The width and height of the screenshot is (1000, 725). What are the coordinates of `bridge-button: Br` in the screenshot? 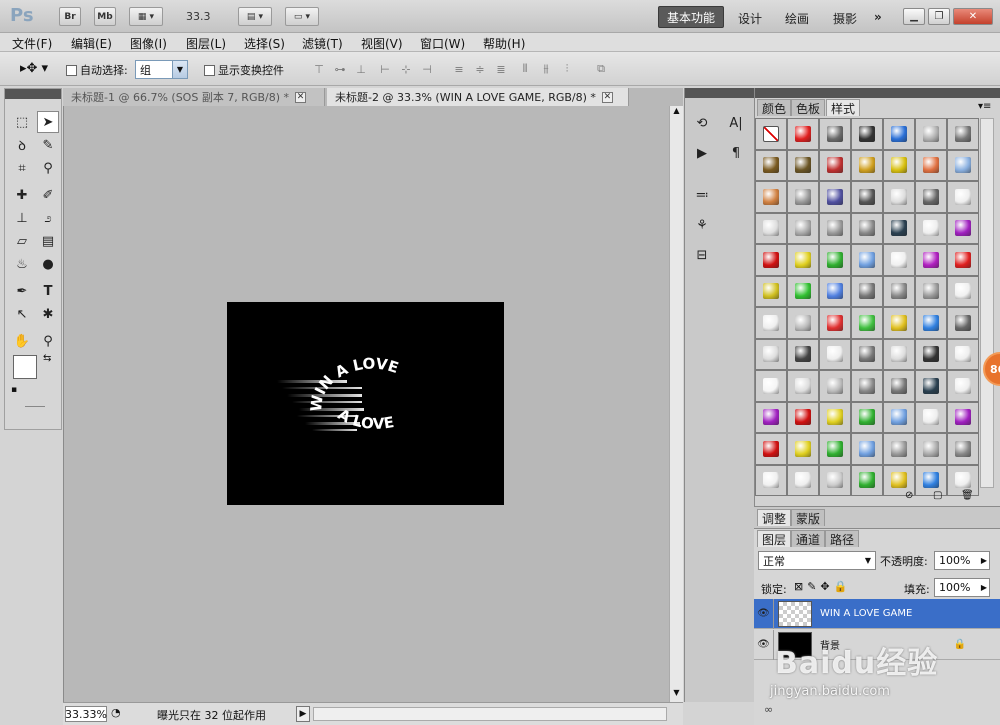 It's located at (70, 16).